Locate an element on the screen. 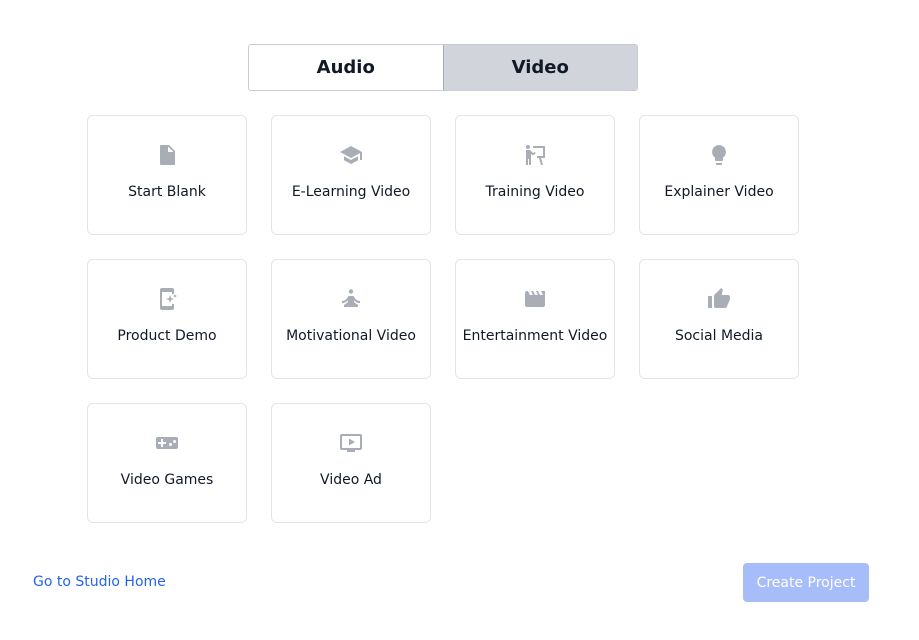 This screenshot has width=919, height=640. tv-play-icon is located at coordinates (351, 443).